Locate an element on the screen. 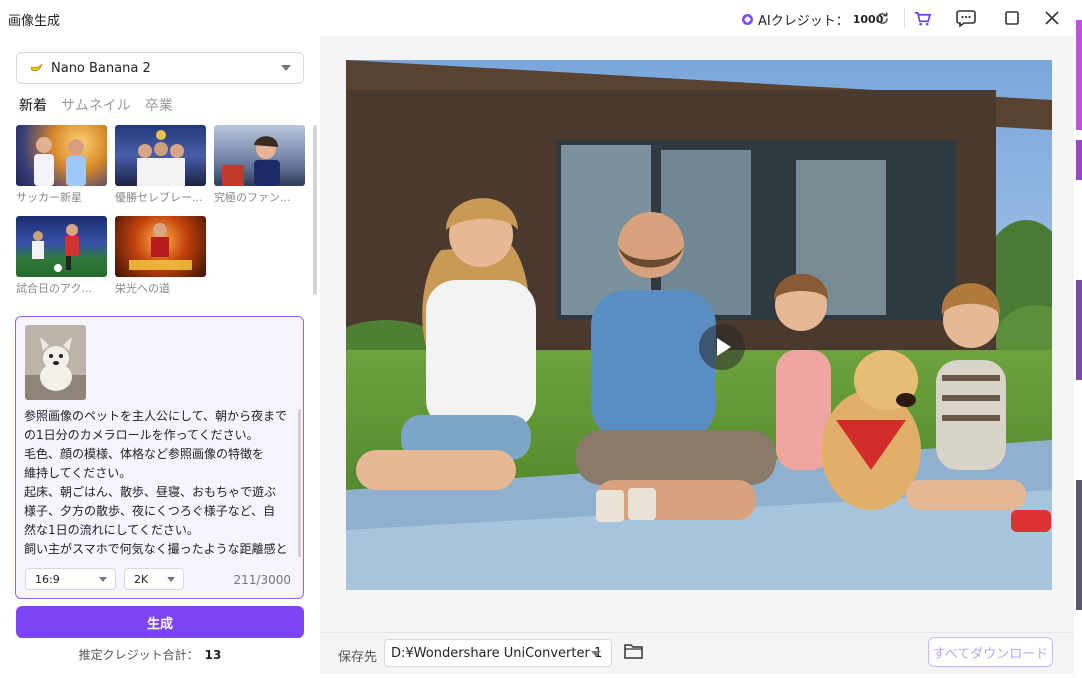 The width and height of the screenshot is (1082, 678). prompt-line: 様子、夕方の散歩、夜にくつろぐ様子など、自 is located at coordinates (150, 511).